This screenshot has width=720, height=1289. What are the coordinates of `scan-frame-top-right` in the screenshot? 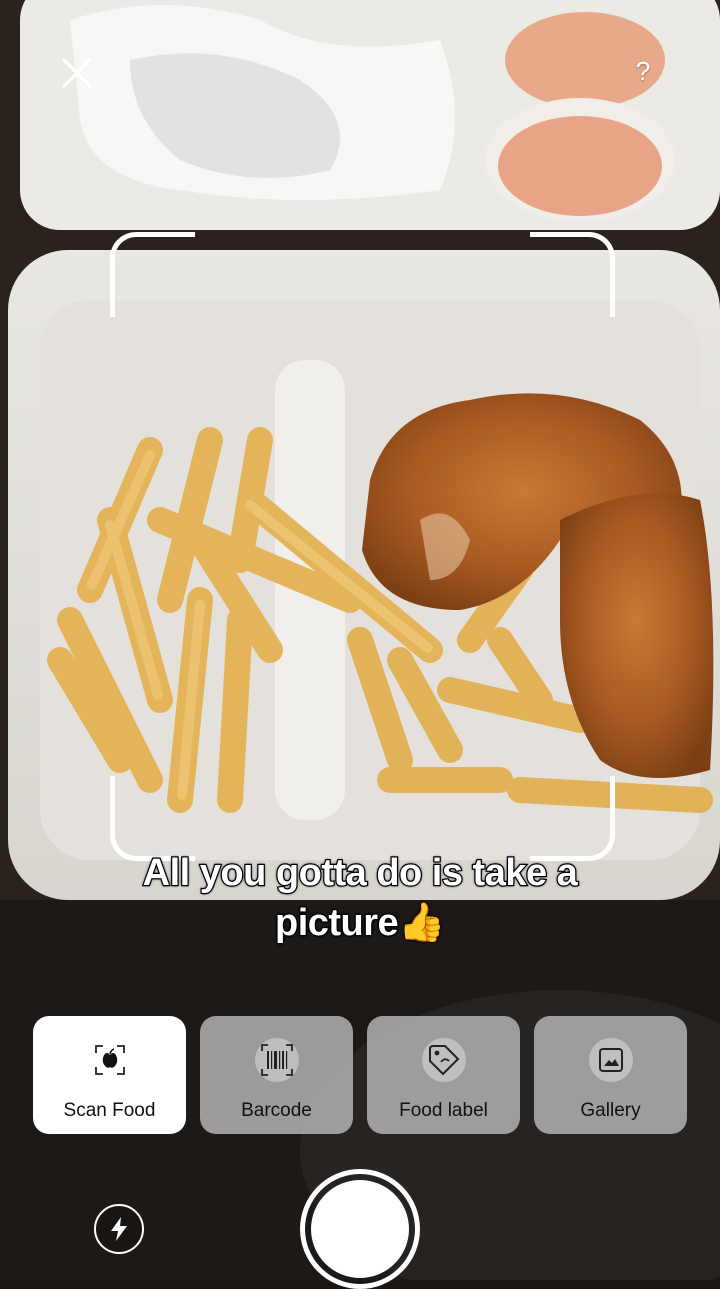 It's located at (572, 274).